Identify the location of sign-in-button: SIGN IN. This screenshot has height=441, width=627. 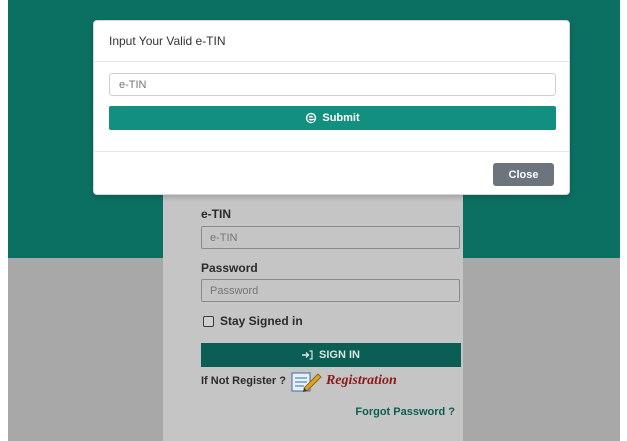
(331, 355).